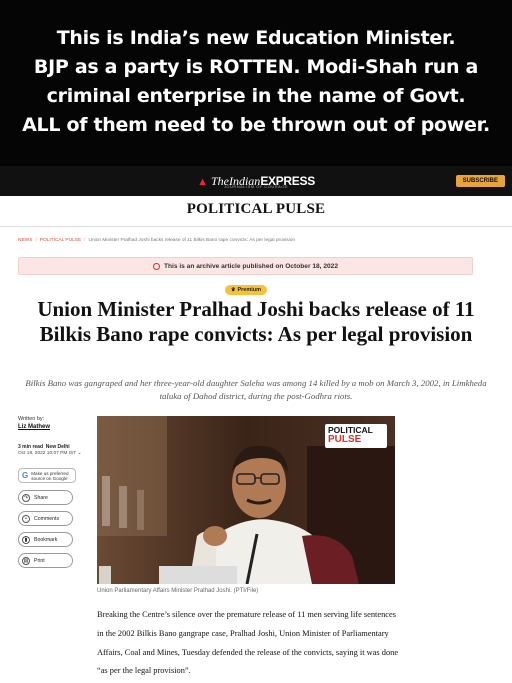  Describe the element at coordinates (256, 181) in the screenshot. I see `site-header: ▲ The Indian EXPRESS` at that location.